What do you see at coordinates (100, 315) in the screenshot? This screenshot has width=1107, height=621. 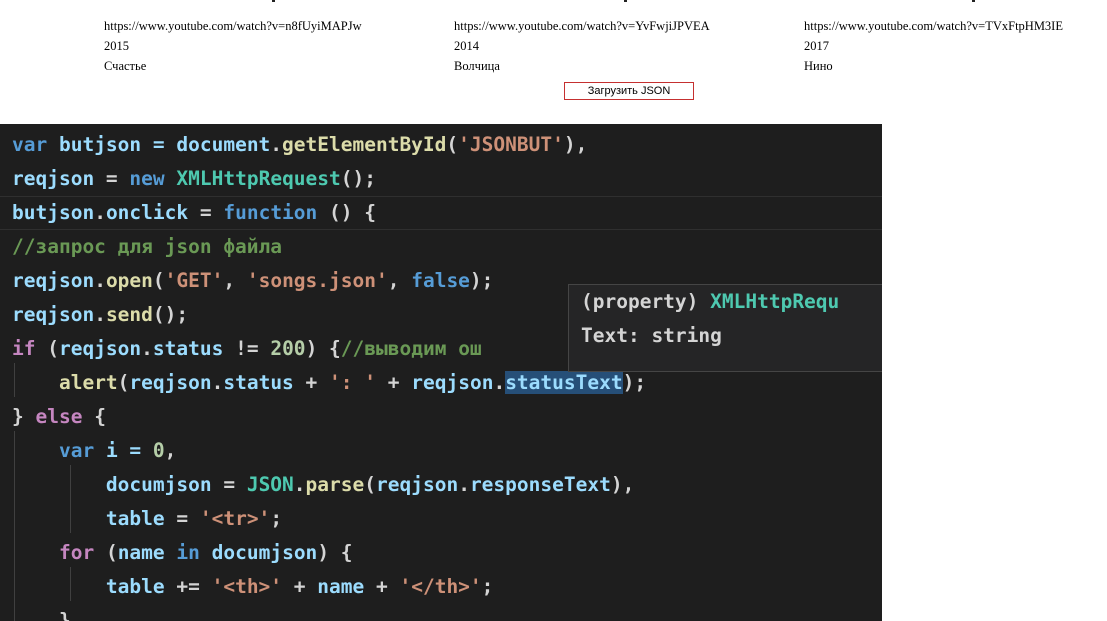 I see `code-line: reqjson.send();` at bounding box center [100, 315].